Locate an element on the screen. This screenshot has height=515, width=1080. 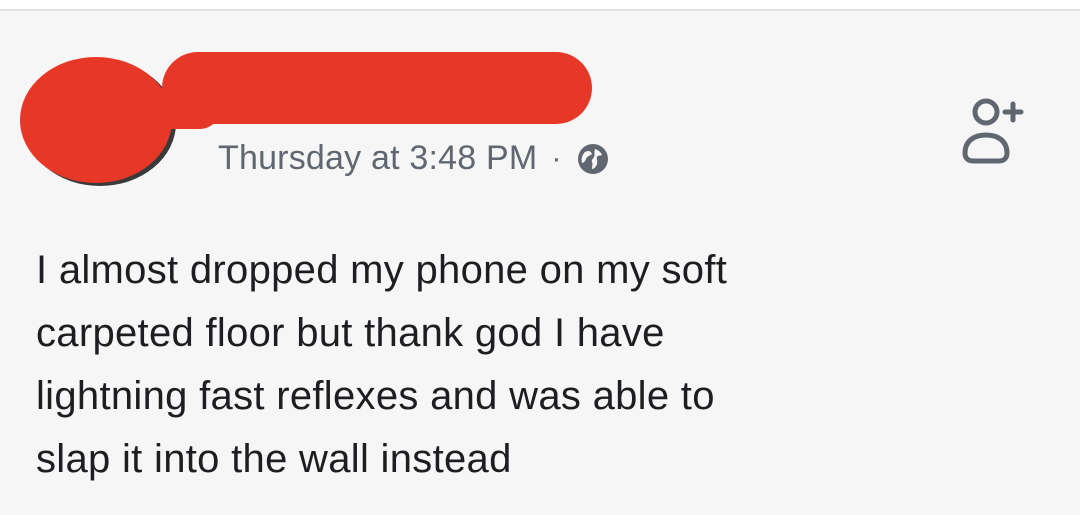
top-divider is located at coordinates (540, 5).